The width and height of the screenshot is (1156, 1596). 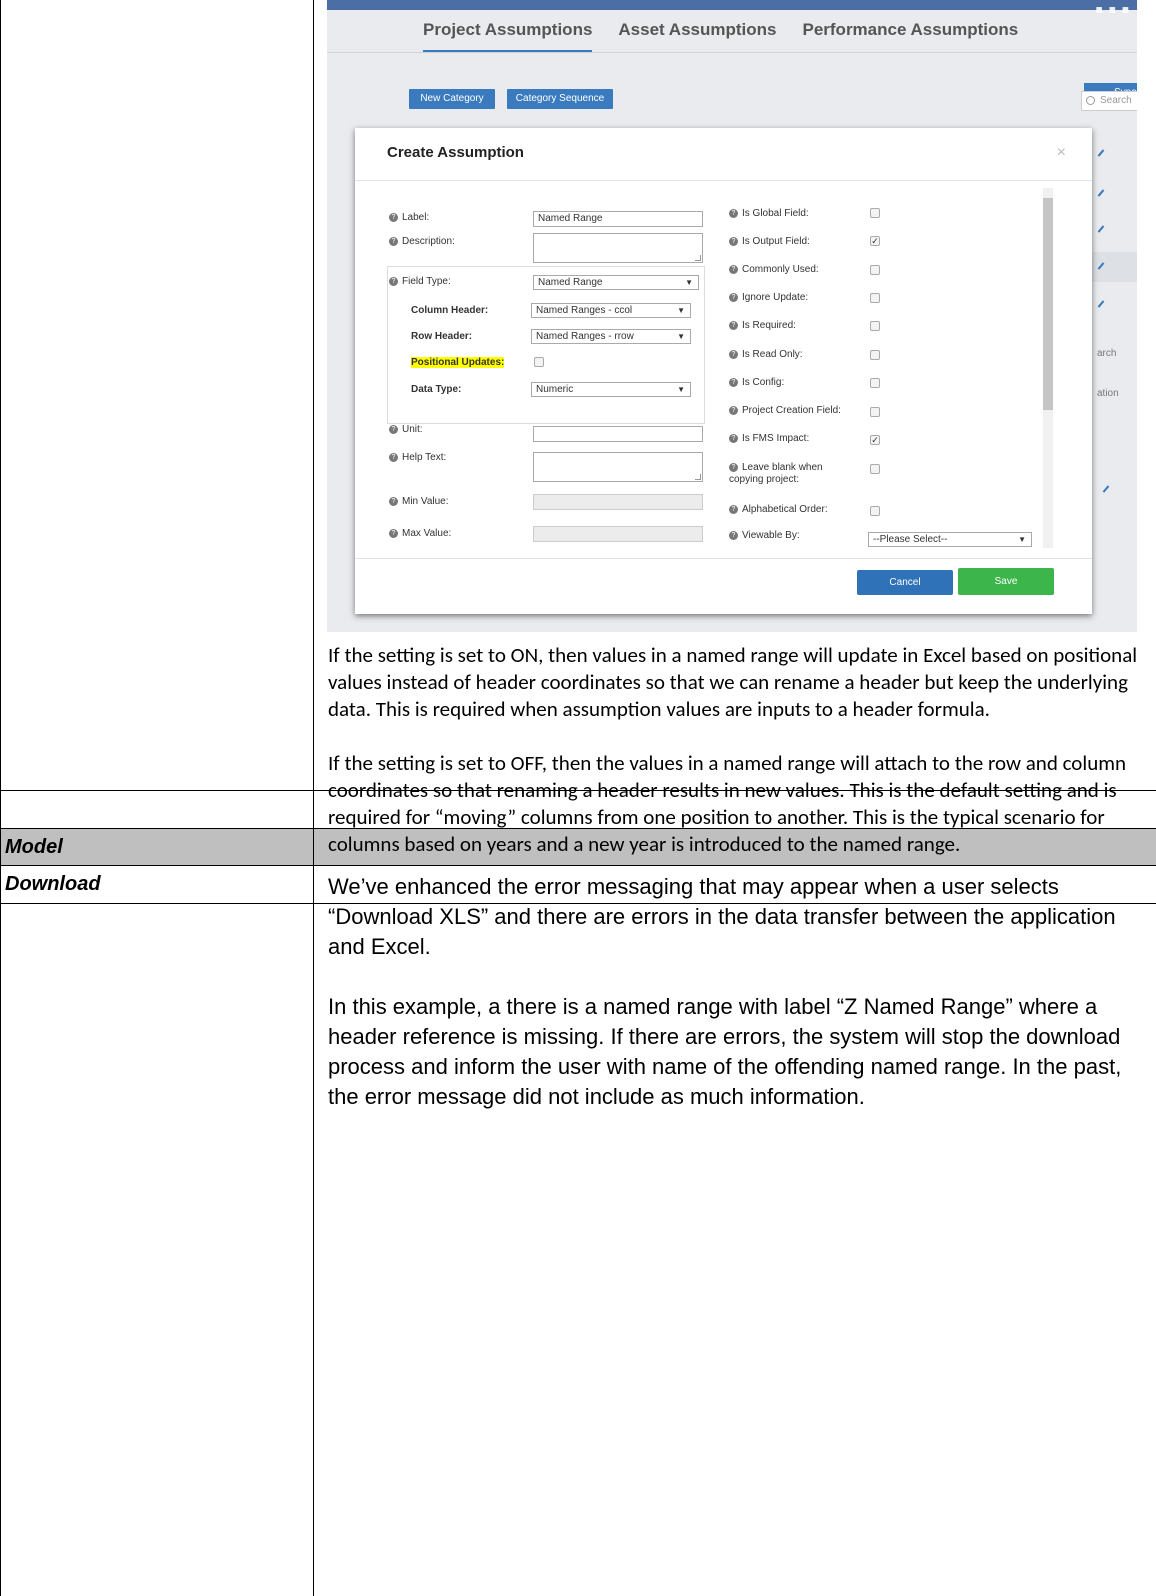 I want to click on is-global-field-checkbox, so click(x=875, y=213).